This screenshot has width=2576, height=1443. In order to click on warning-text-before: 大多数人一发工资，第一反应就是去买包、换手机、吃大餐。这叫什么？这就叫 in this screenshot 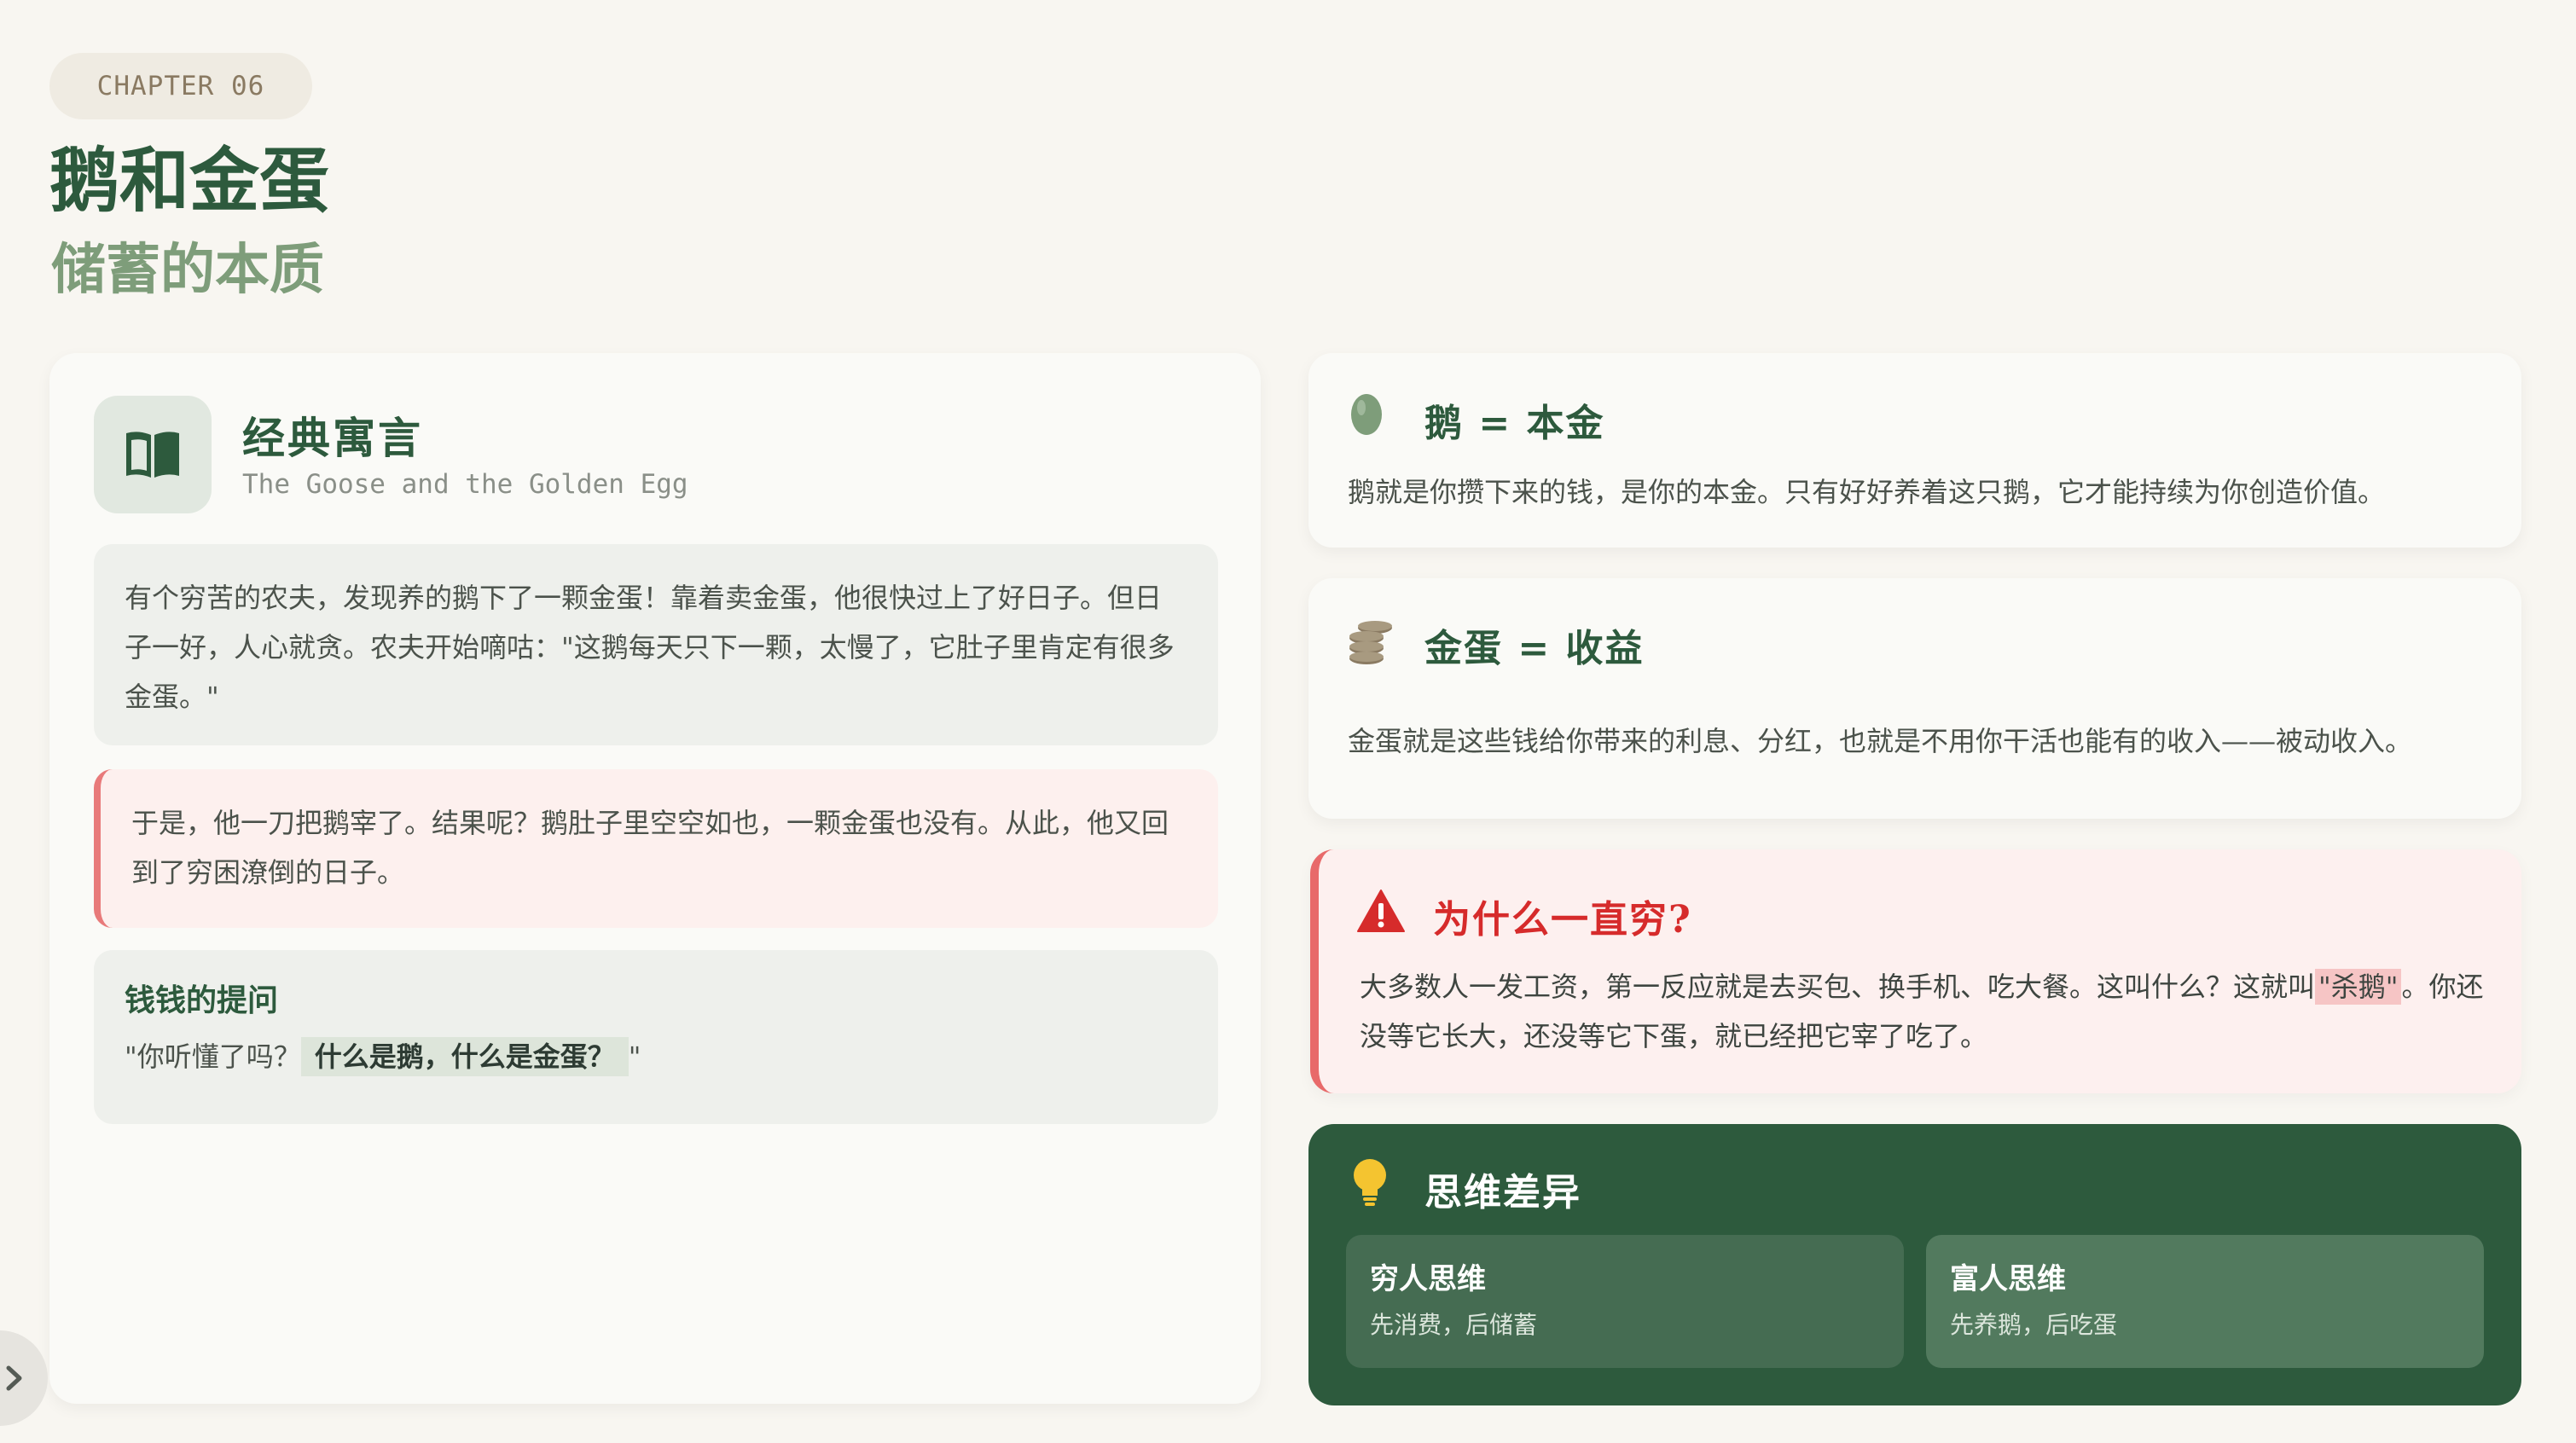, I will do `click(1838, 987)`.